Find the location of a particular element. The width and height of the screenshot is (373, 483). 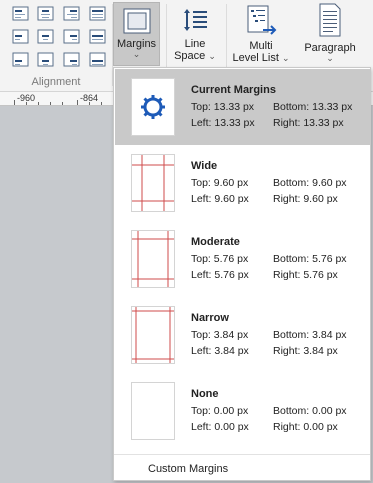

paragraph-button: Paragraph ⌄ is located at coordinates (330, 32).